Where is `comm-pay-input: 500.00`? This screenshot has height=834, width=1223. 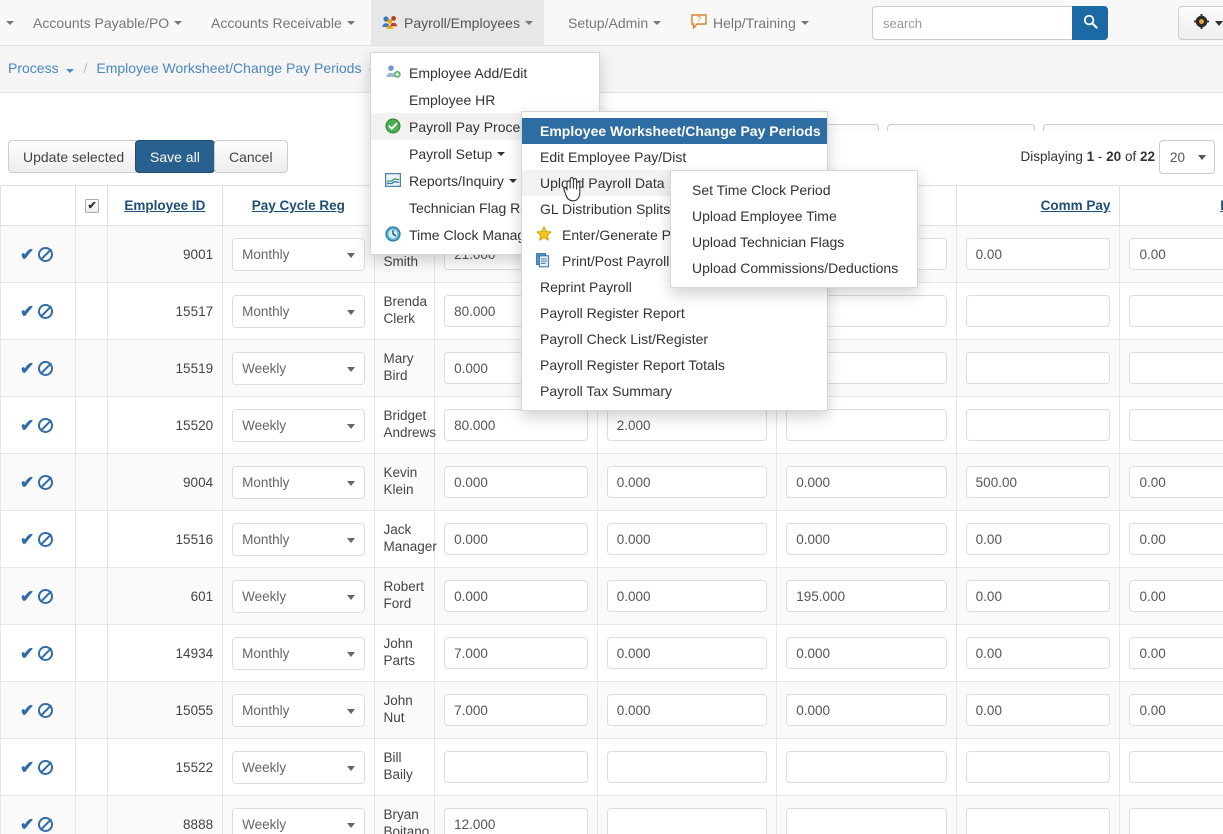 comm-pay-input: 500.00 is located at coordinates (1038, 482).